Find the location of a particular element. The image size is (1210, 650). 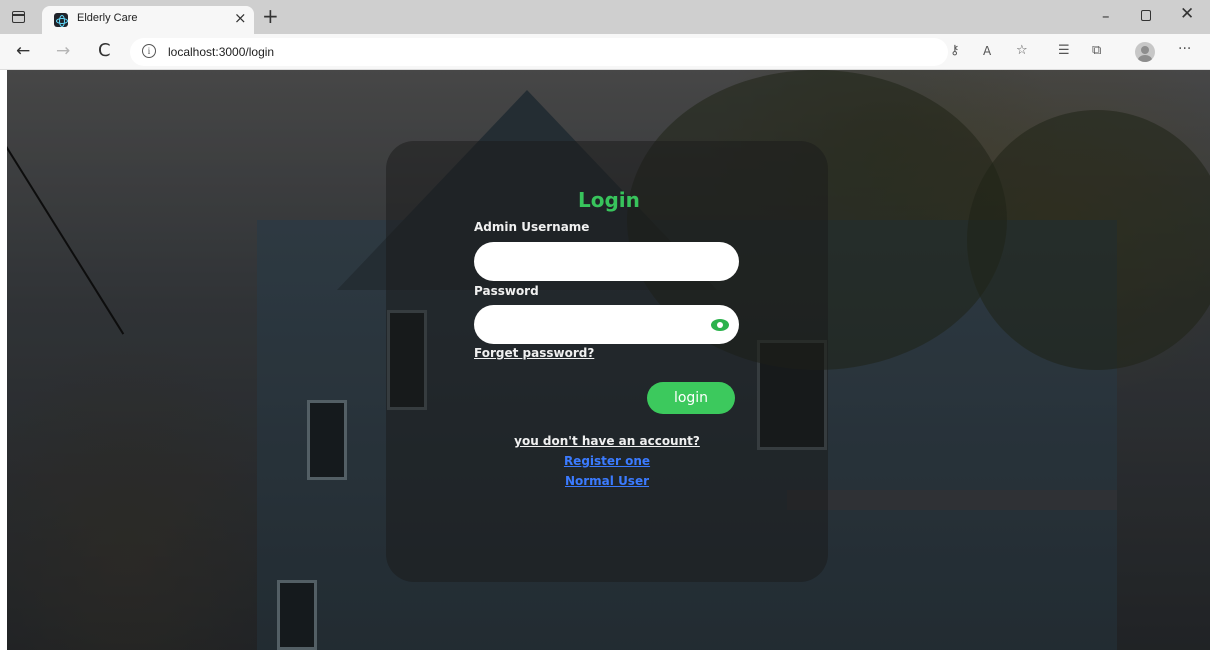

window-layout-icon is located at coordinates (18, 17).